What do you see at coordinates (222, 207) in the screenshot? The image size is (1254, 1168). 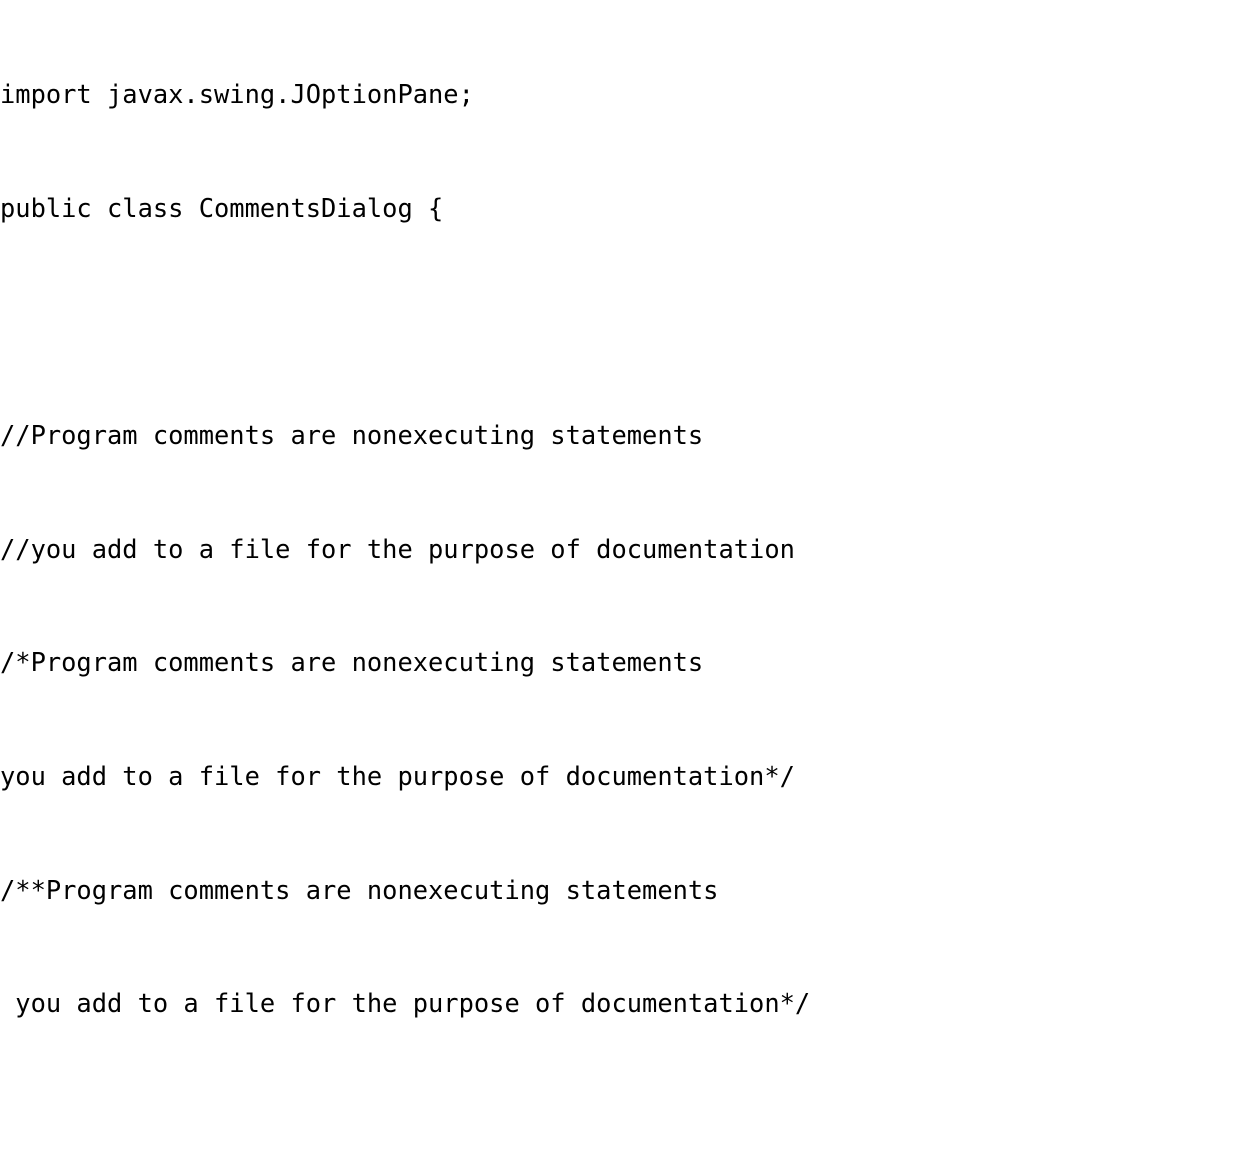 I see `code-line: public class CommentsDialog {` at bounding box center [222, 207].